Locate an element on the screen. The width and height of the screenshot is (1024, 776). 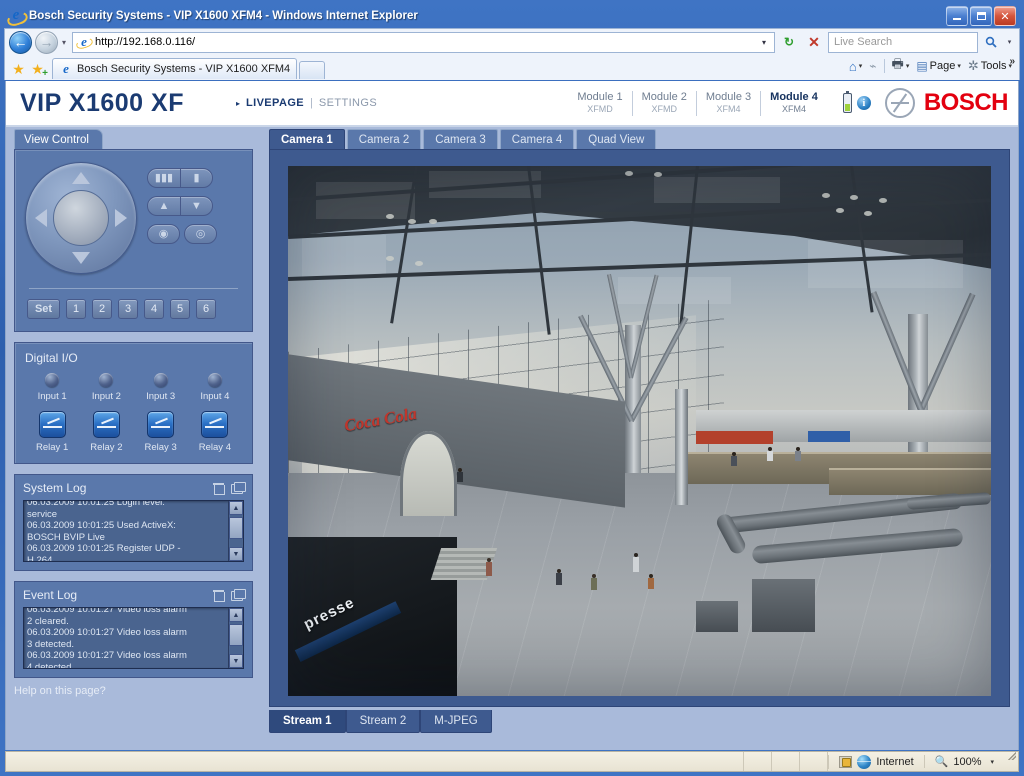
module-3: Module 3 XFM4 is located at coordinates (727, 103).